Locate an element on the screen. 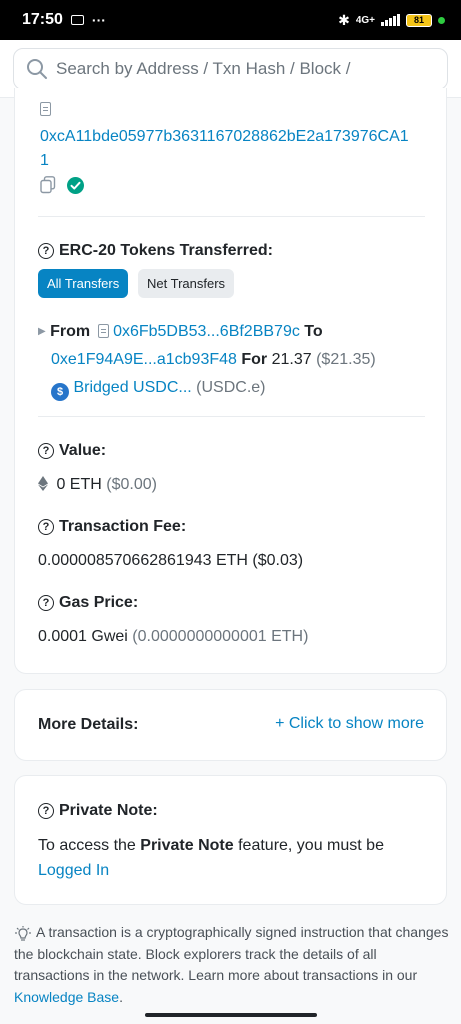 The image size is (461, 1024). from-address-link: 0x6Fb5DB53...6Bf2BB79c is located at coordinates (206, 331).